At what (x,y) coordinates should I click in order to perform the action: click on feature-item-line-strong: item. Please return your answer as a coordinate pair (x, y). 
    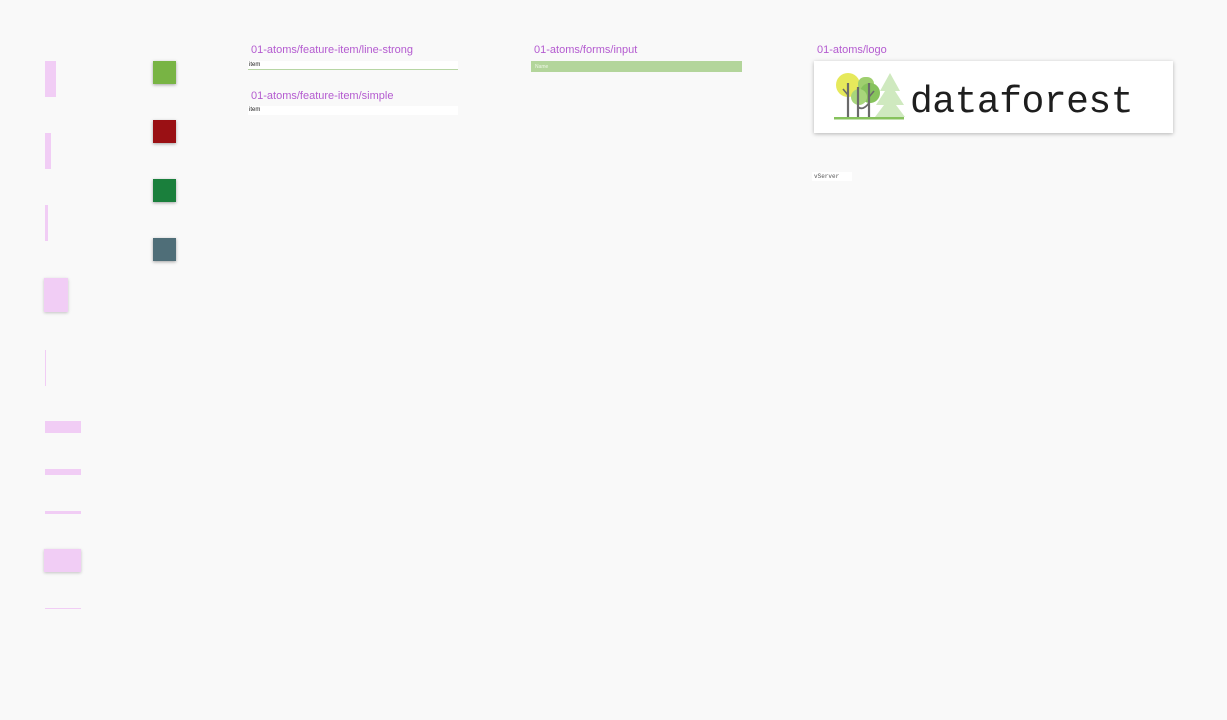
    Looking at the image, I should click on (353, 65).